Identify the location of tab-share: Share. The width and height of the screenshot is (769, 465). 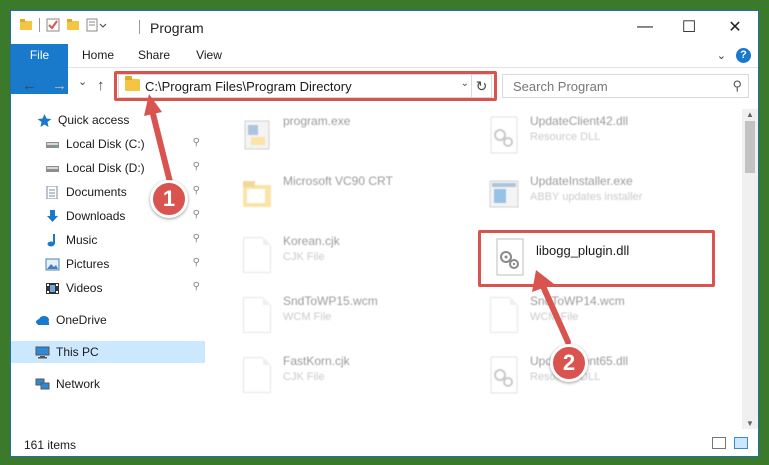
(154, 55).